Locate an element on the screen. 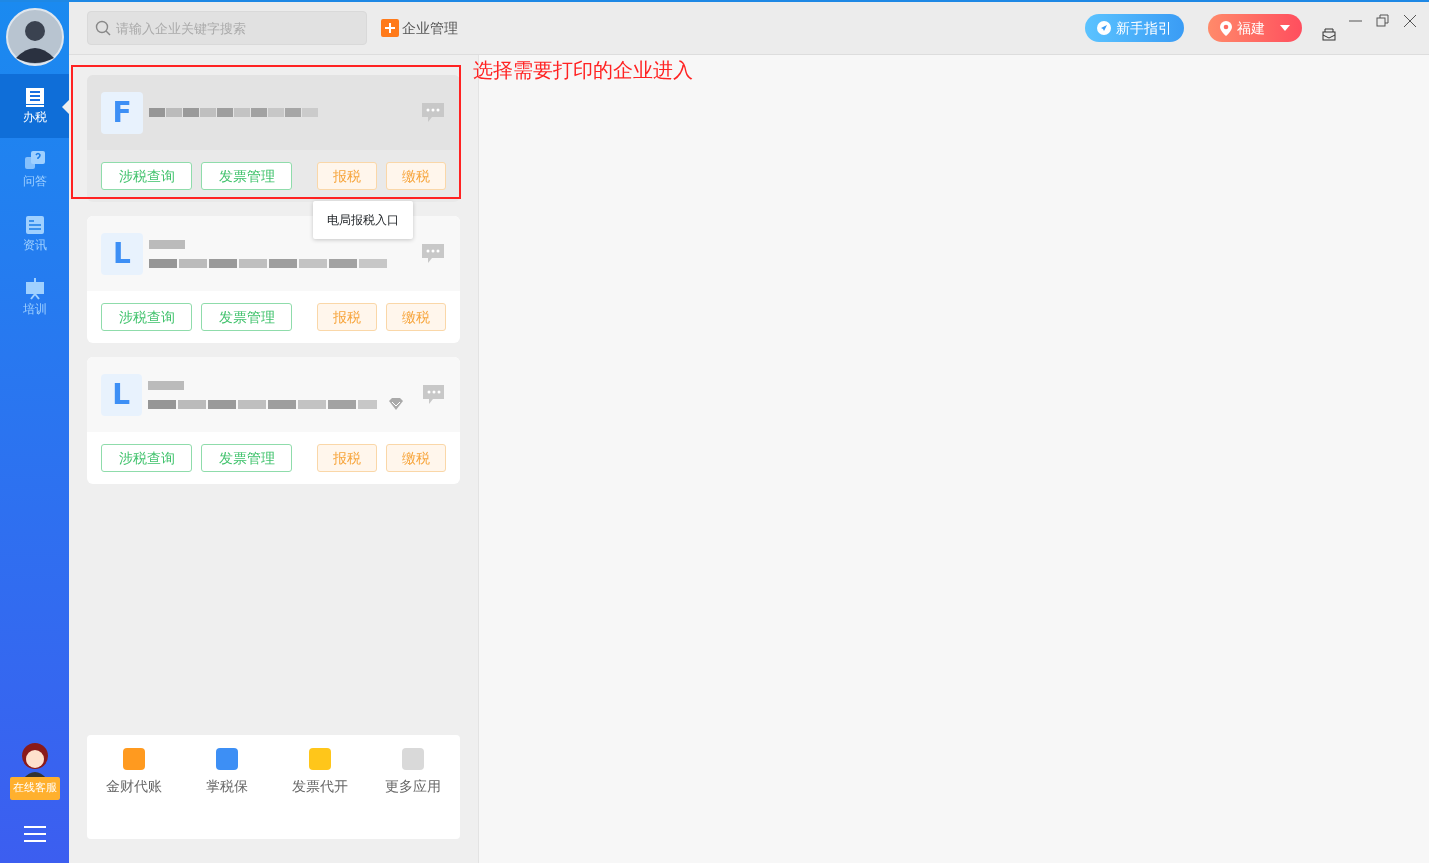 The height and width of the screenshot is (863, 1429). app-shortcut: 更多应用 is located at coordinates (413, 793).